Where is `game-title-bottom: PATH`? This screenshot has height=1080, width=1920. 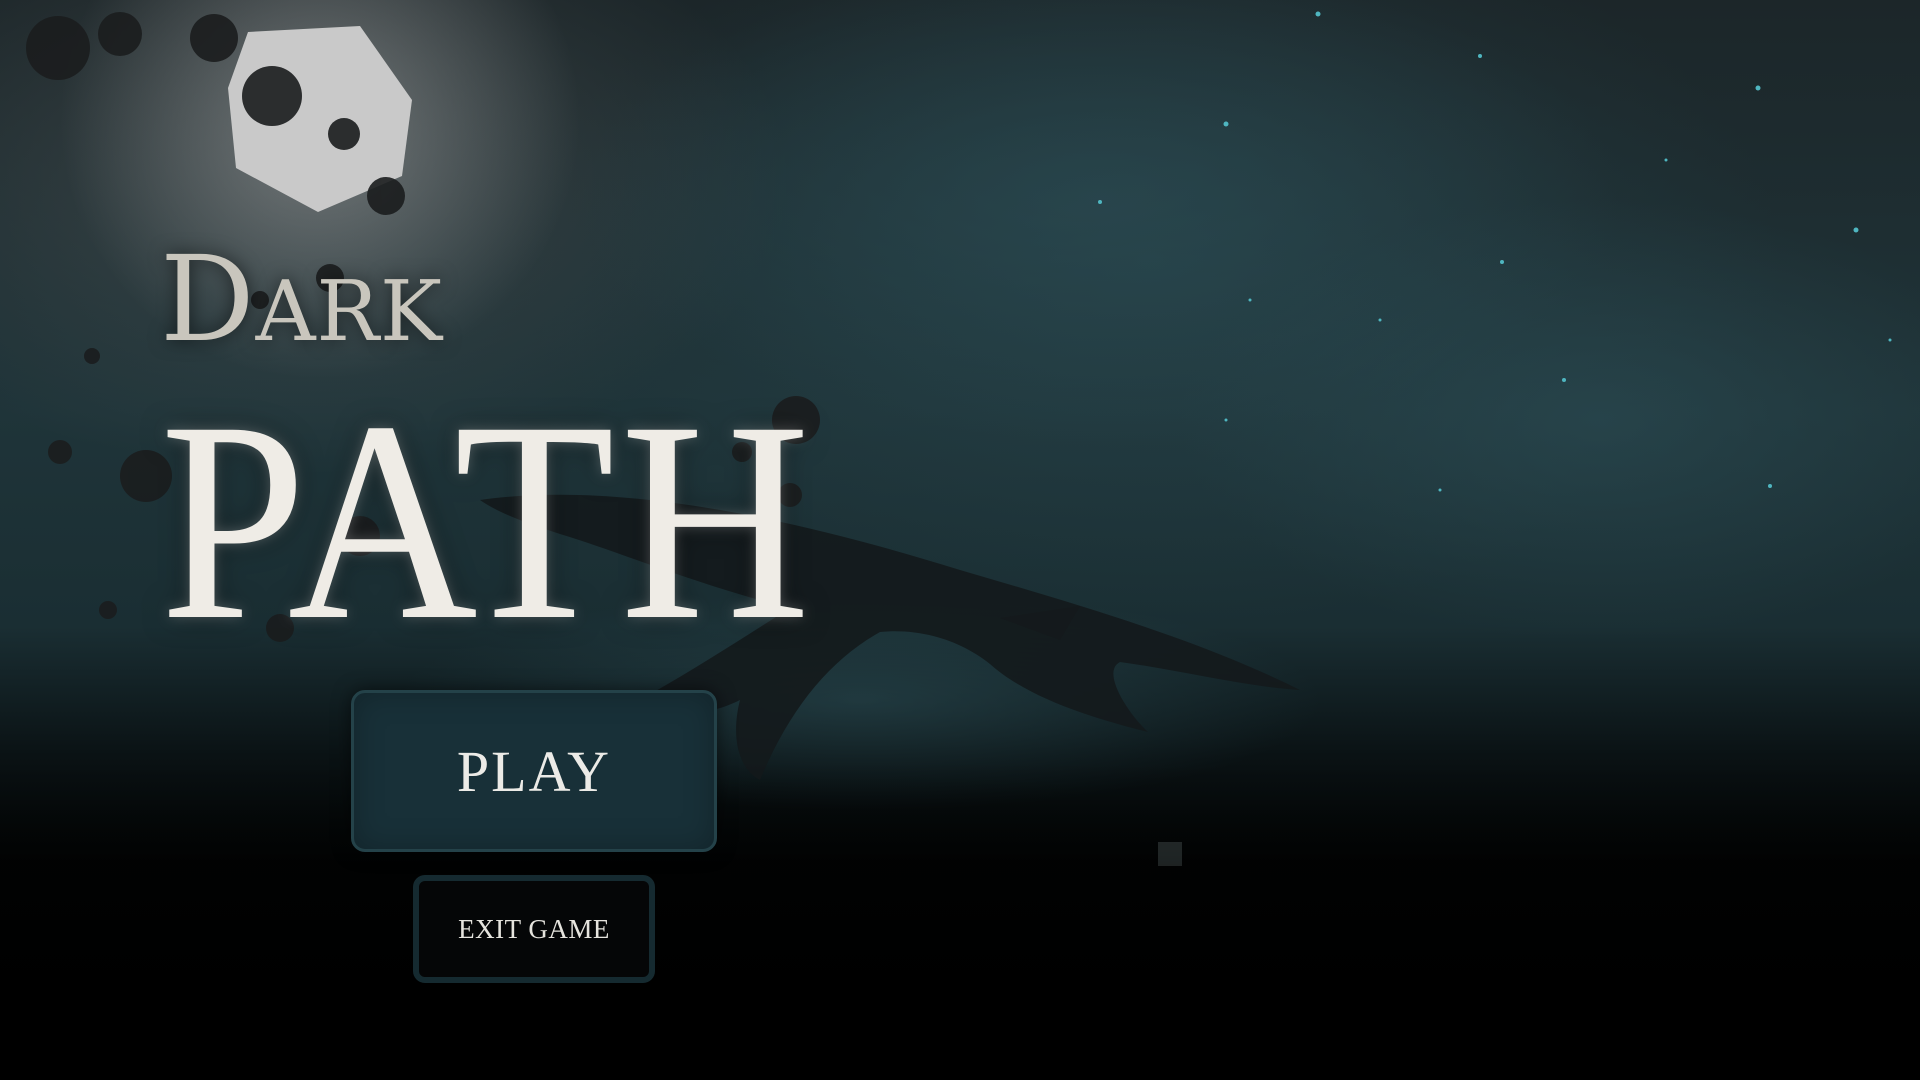 game-title-bottom: PATH is located at coordinates (488, 520).